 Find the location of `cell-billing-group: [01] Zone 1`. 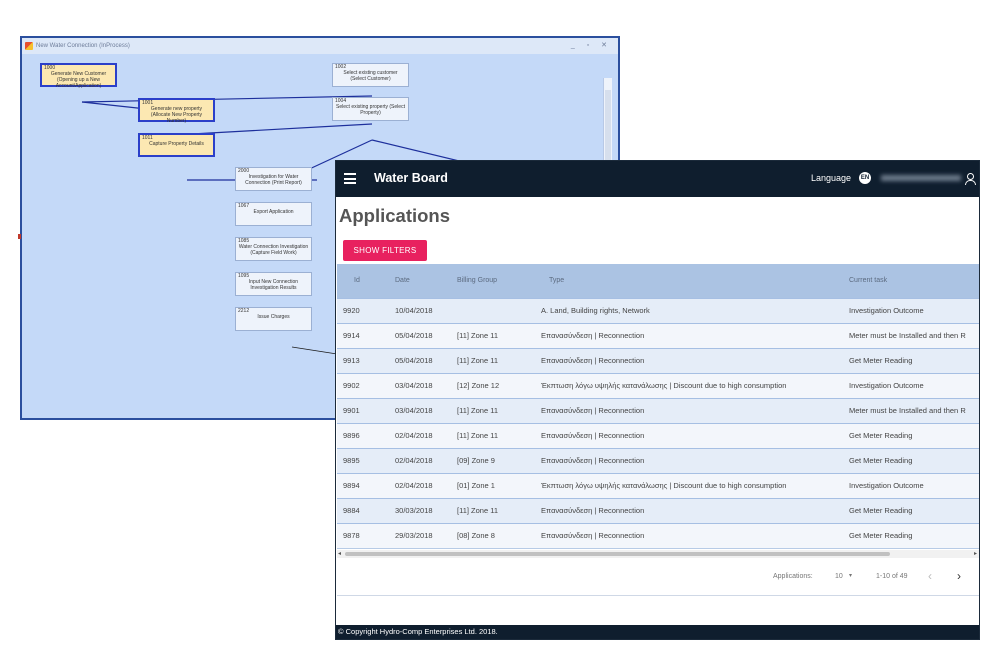

cell-billing-group: [01] Zone 1 is located at coordinates (476, 485).